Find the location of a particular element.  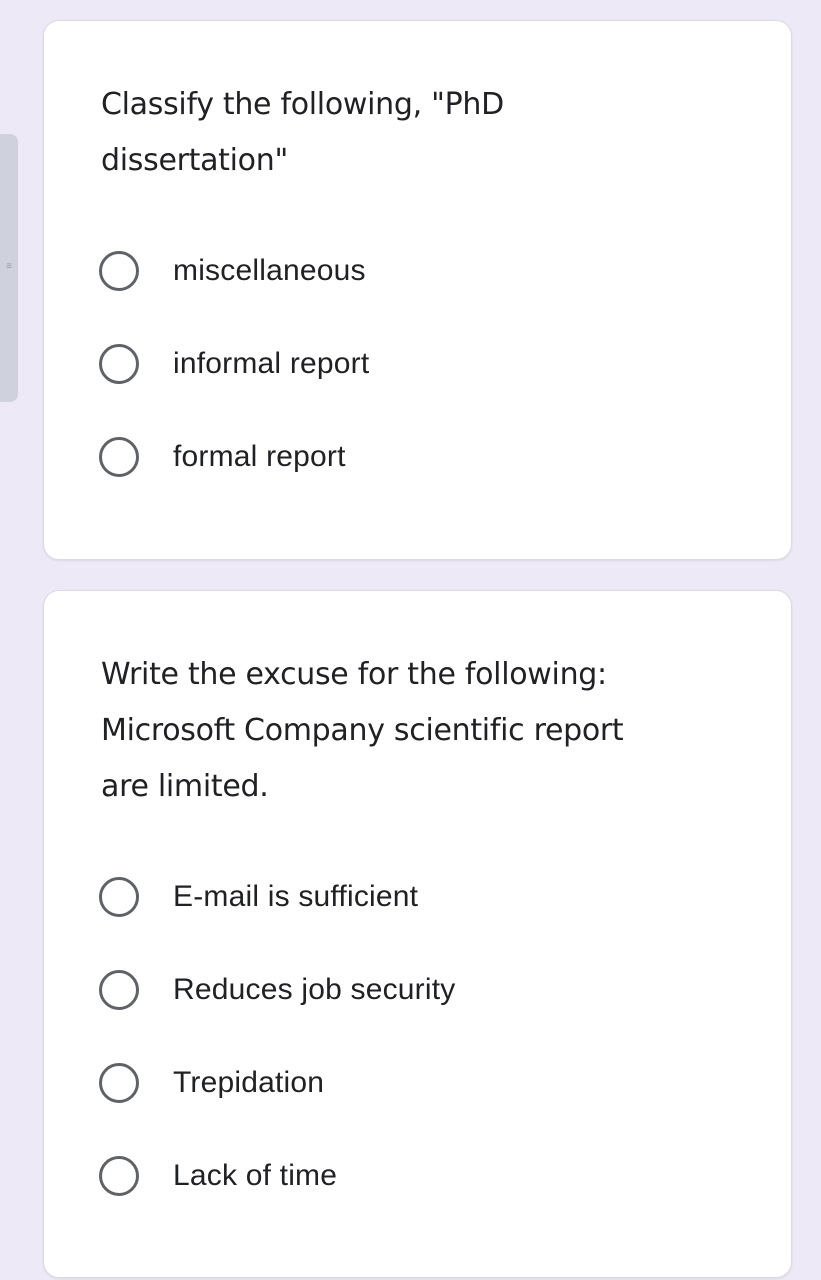

question-title-line: Microsoft Company scientific report is located at coordinates (362, 730).